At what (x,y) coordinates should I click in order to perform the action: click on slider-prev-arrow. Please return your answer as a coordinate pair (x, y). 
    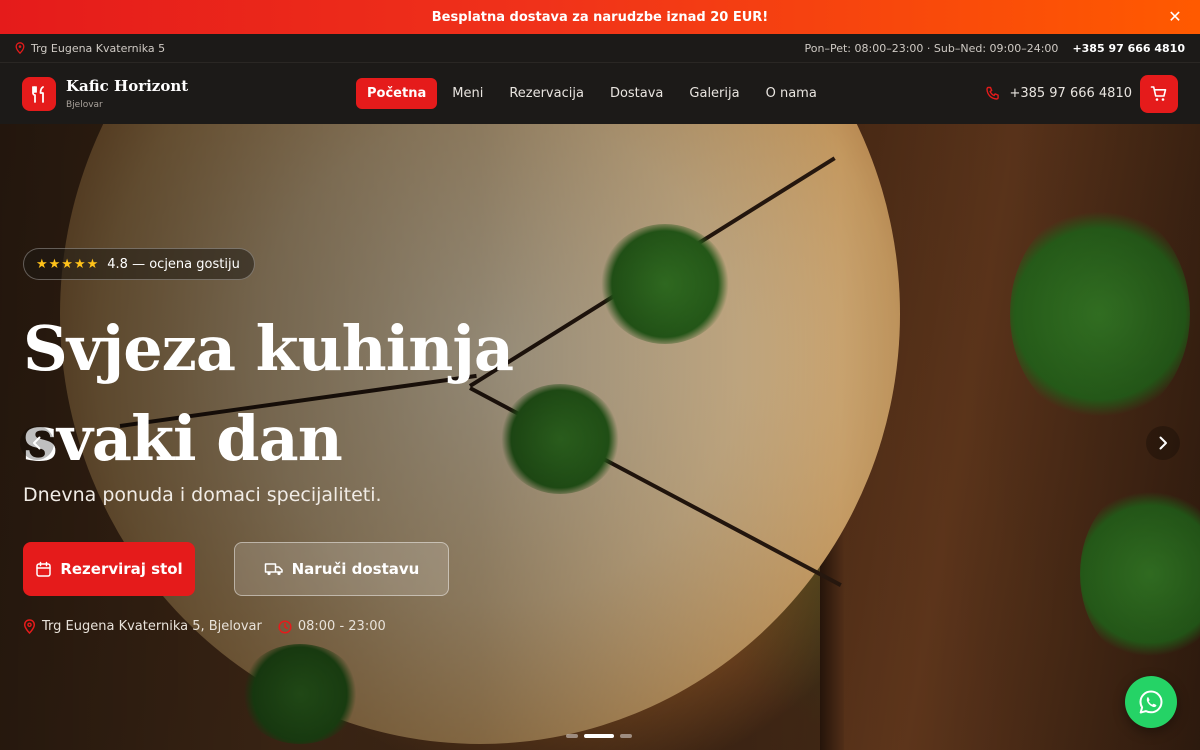
    Looking at the image, I should click on (37, 443).